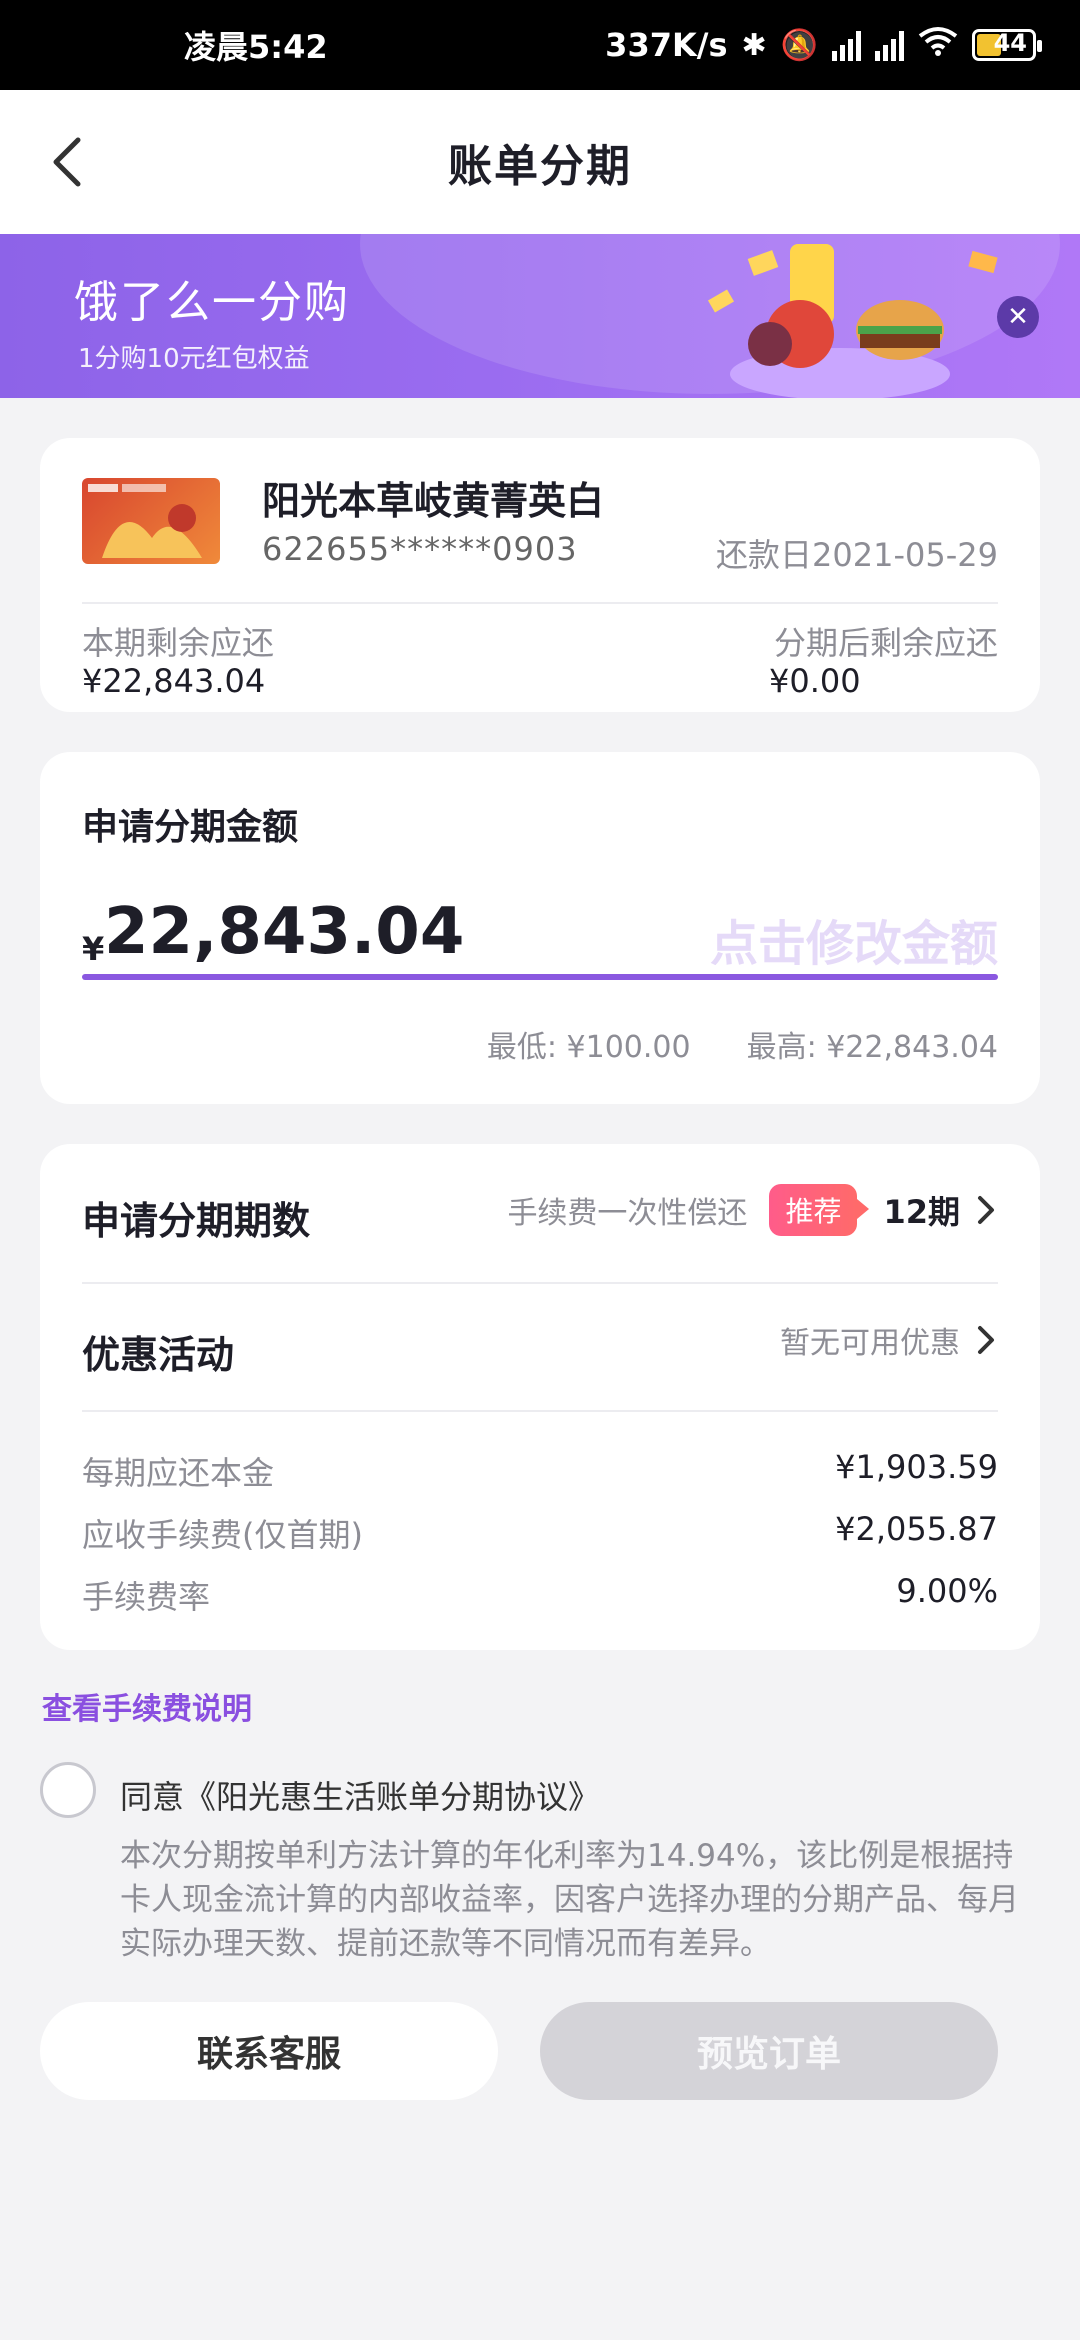  Describe the element at coordinates (158, 1355) in the screenshot. I see `promo-label: 优惠活动` at that location.